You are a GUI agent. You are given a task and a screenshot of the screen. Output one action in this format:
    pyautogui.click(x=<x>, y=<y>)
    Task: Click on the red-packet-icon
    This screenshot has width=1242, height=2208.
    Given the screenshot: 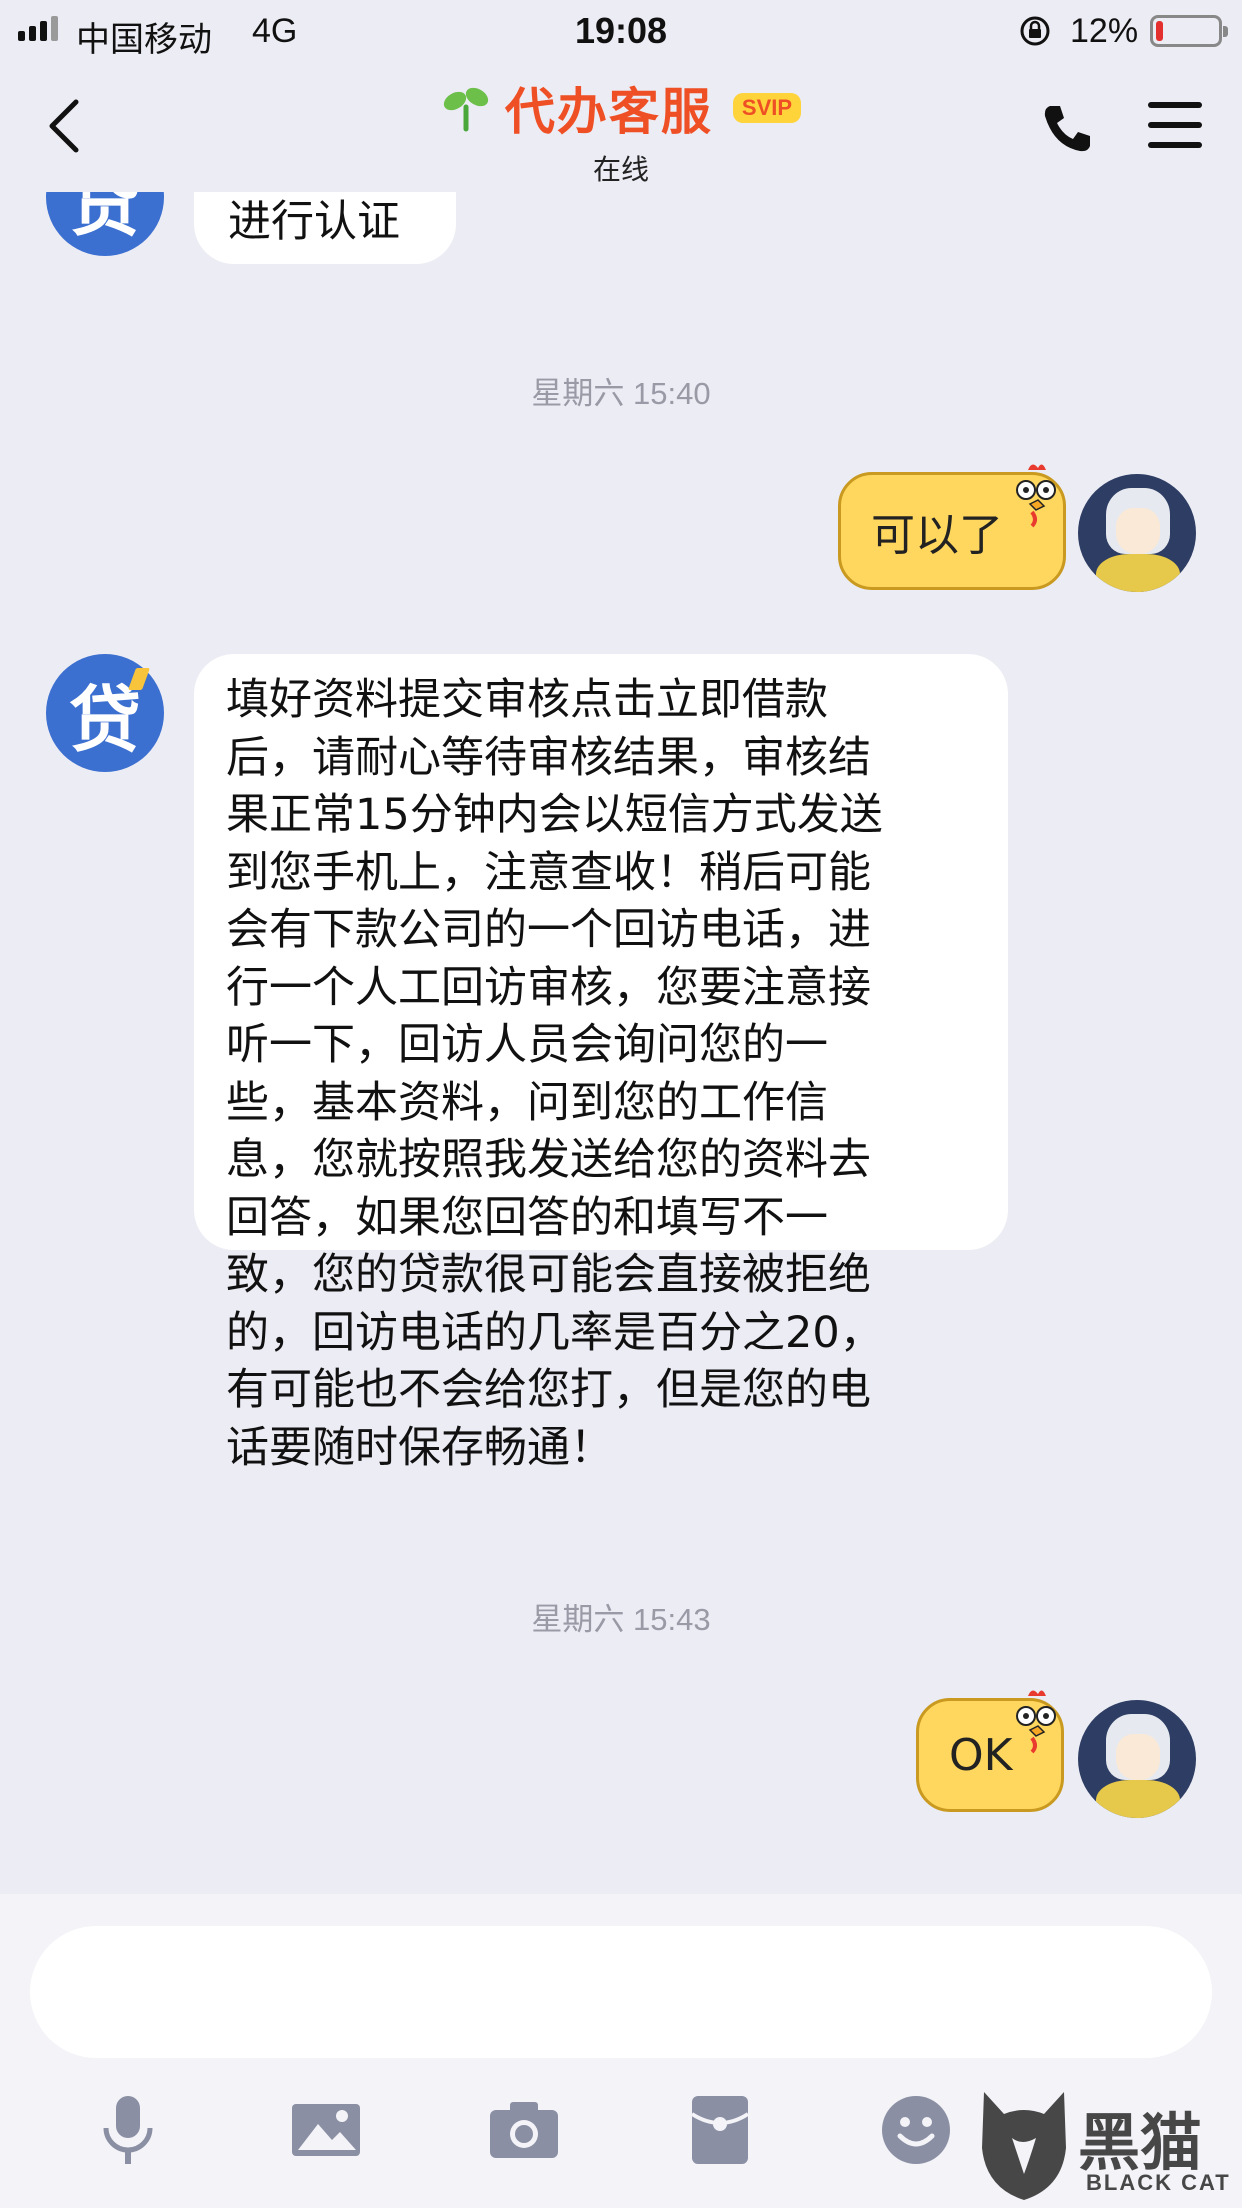 What is the action you would take?
    pyautogui.click(x=720, y=2130)
    